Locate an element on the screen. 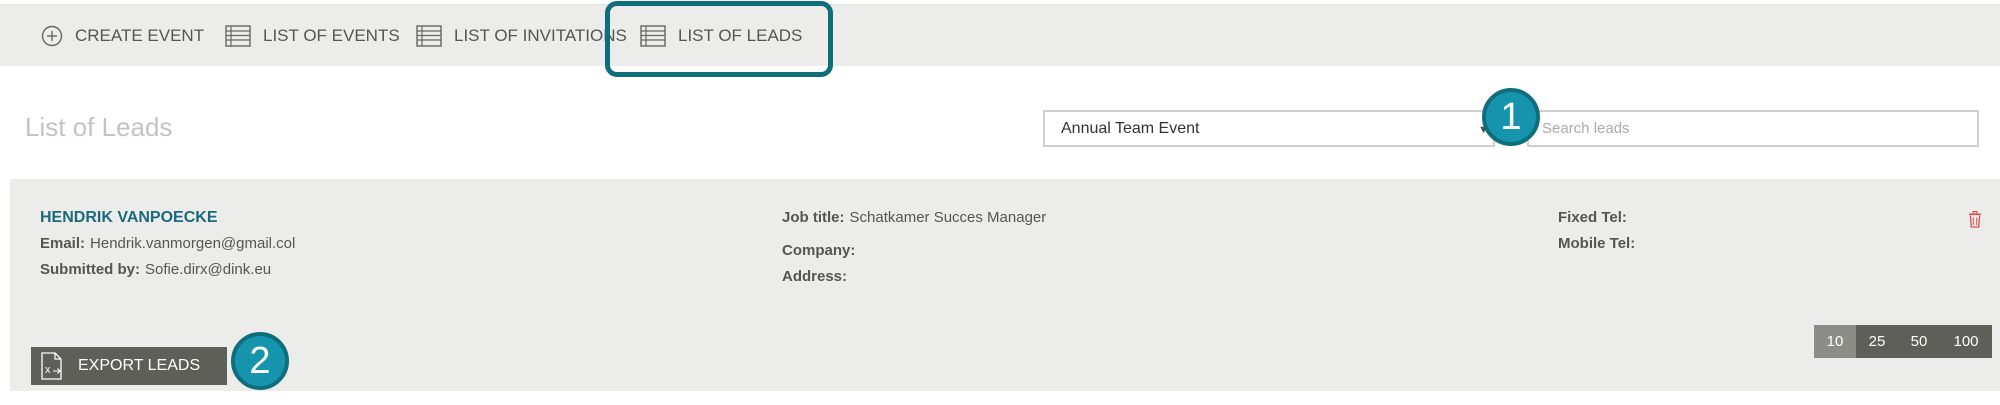 The width and height of the screenshot is (2000, 405). nav-label: LIST OF INVITATIONS is located at coordinates (540, 35).